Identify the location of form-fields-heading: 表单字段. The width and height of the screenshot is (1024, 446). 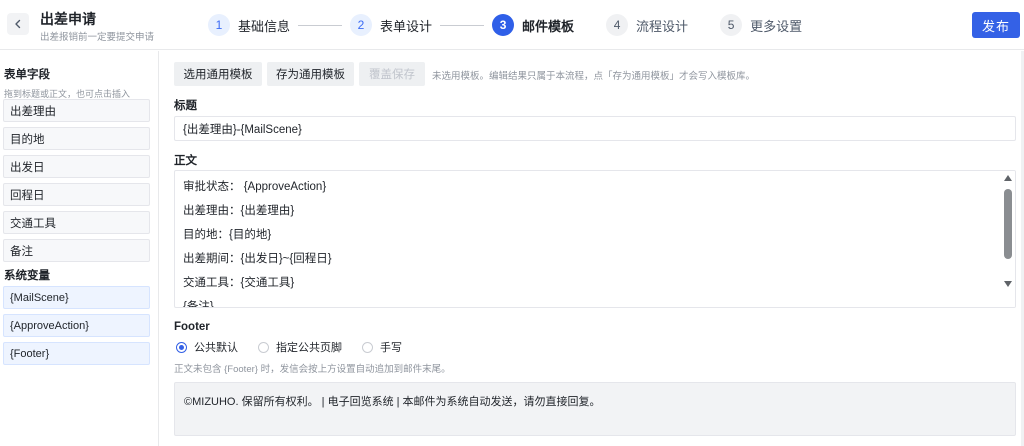
(27, 75).